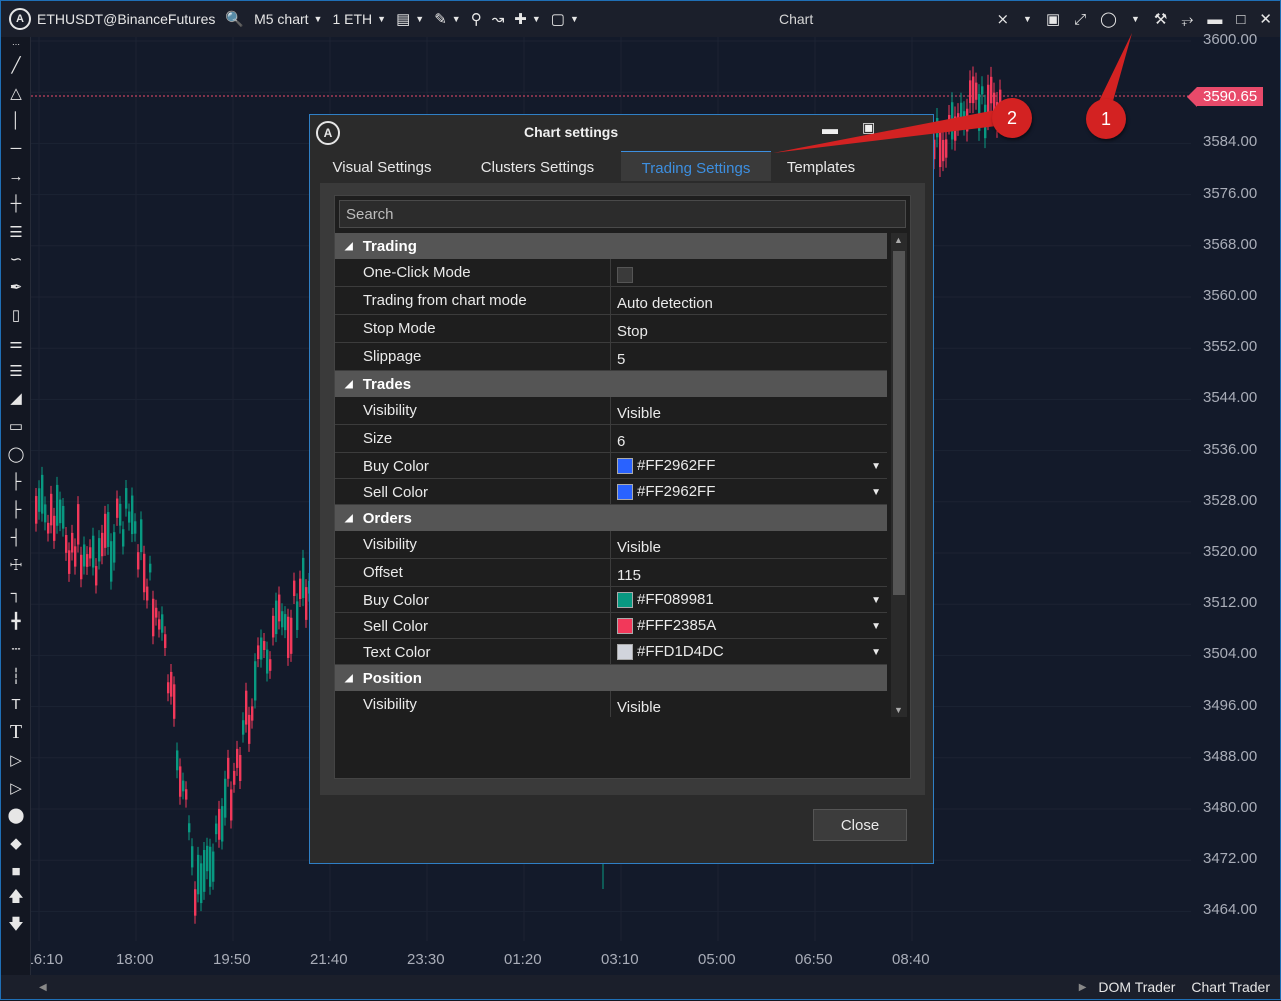 This screenshot has height=1001, width=1281. I want to click on circle-icon: ◯, so click(1108, 19).